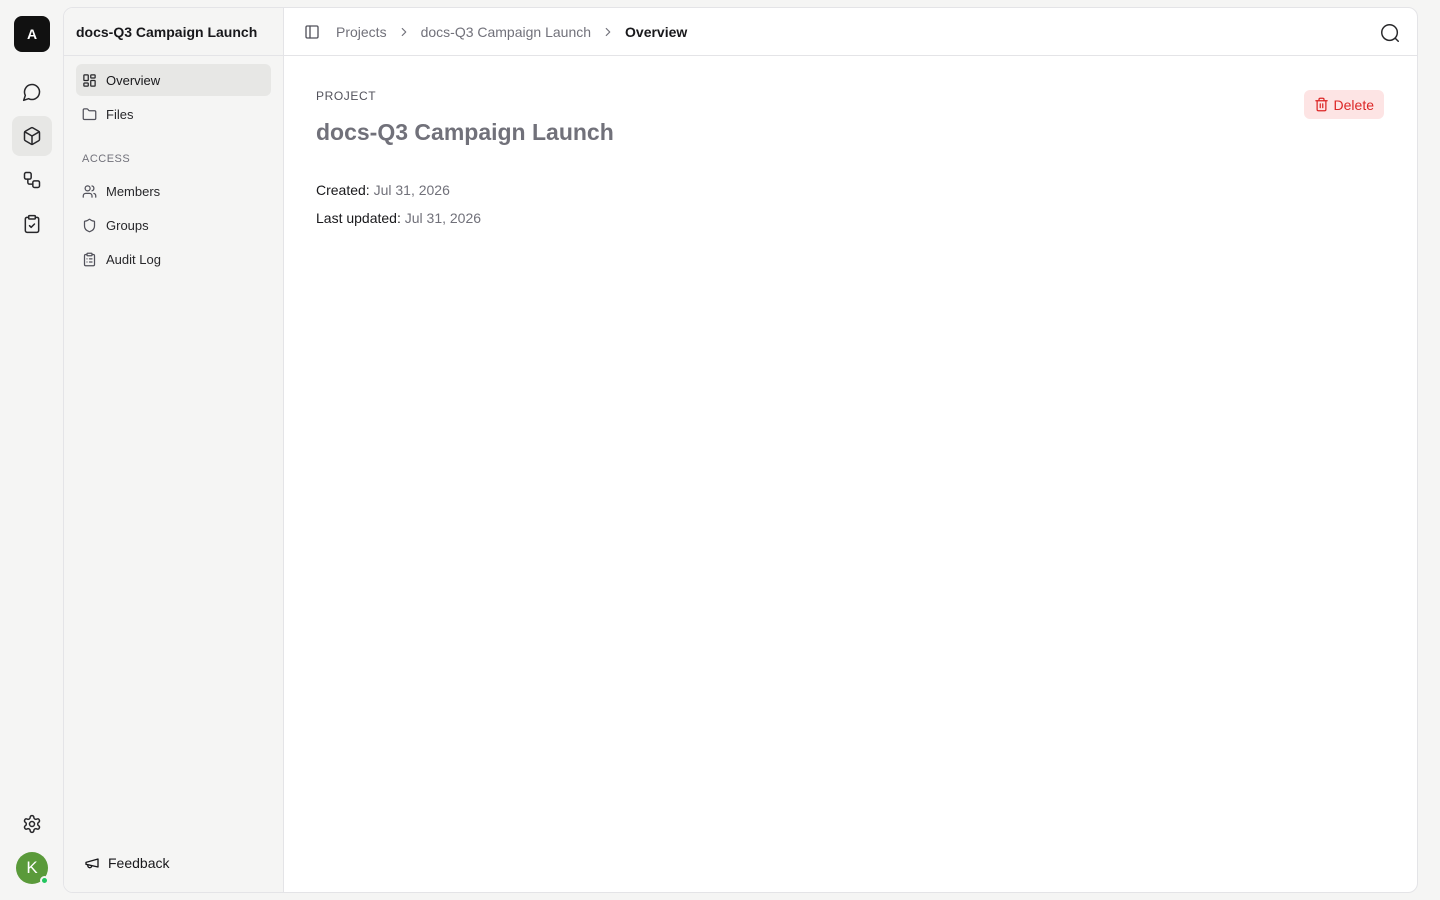 Image resolution: width=1440 pixels, height=900 pixels. Describe the element at coordinates (89, 191) in the screenshot. I see `users-icon` at that location.